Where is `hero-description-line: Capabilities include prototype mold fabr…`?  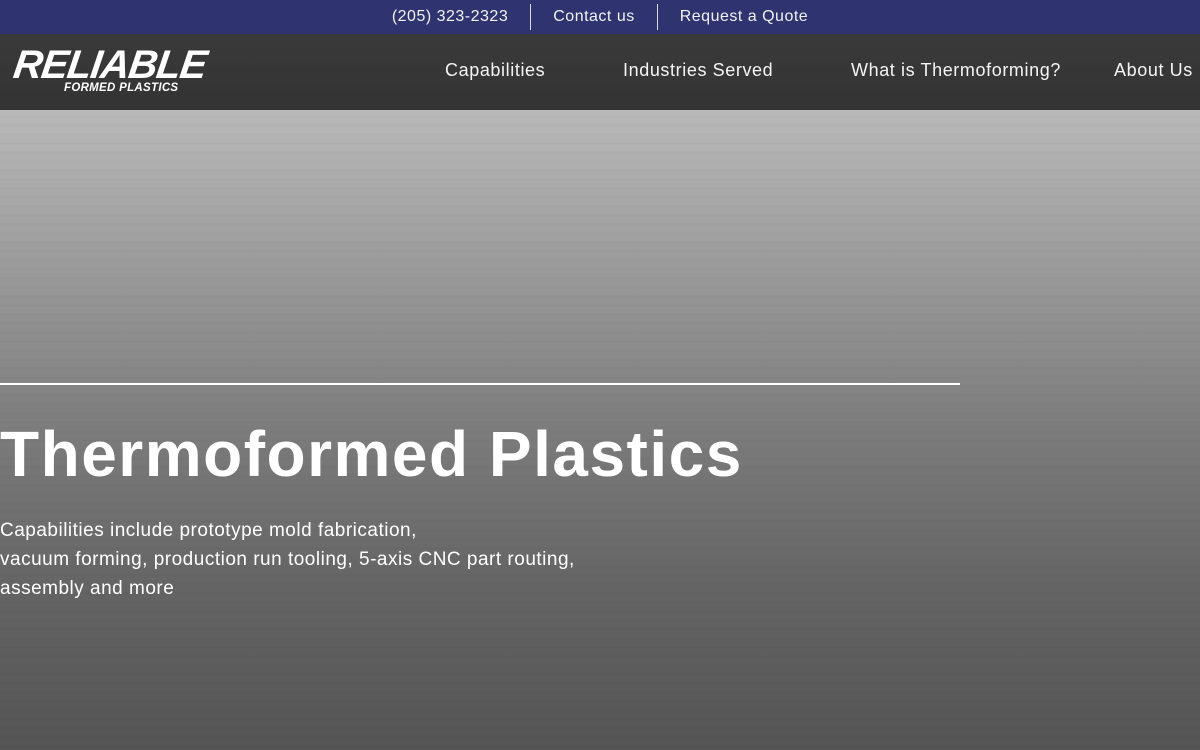
hero-description-line: Capabilities include prototype mold fabr… is located at coordinates (208, 530).